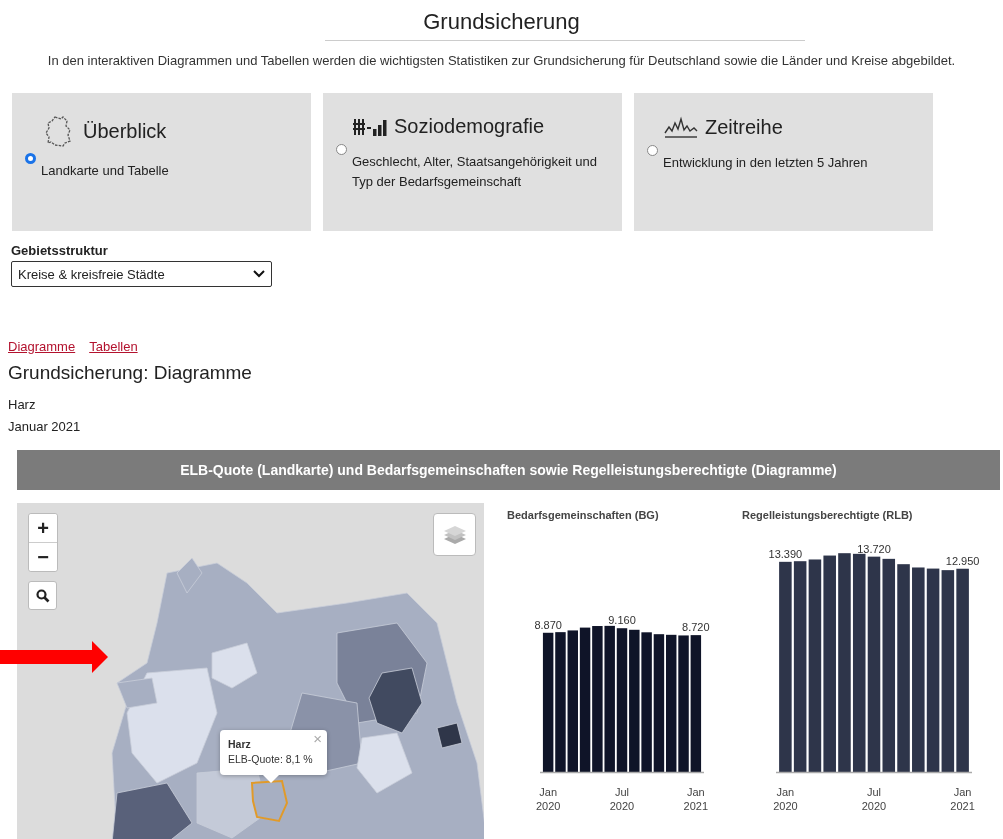 The height and width of the screenshot is (839, 1003). I want to click on chart-title: Regelleistungsberechtigte (RLB), so click(828, 516).